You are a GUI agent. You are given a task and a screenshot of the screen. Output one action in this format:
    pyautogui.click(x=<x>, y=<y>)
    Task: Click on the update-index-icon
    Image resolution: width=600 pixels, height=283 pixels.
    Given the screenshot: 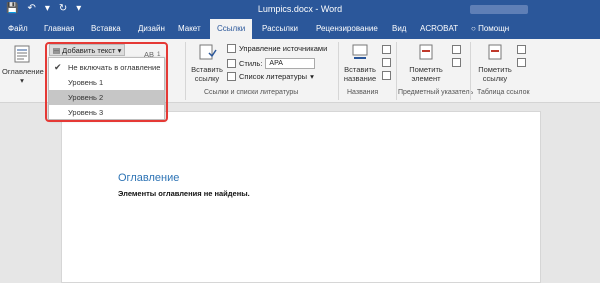 What is the action you would take?
    pyautogui.click(x=456, y=62)
    